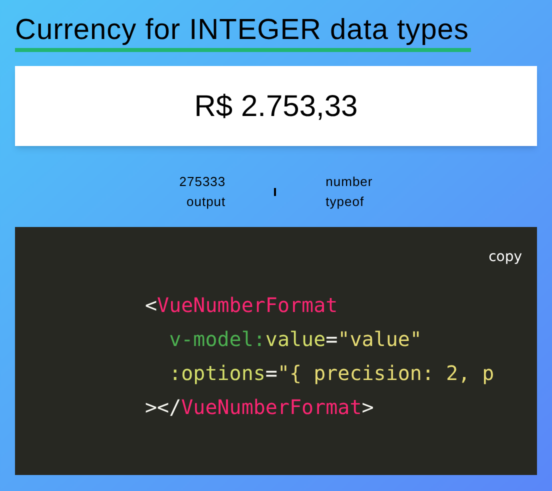  I want to click on copy-button: copy, so click(505, 257).